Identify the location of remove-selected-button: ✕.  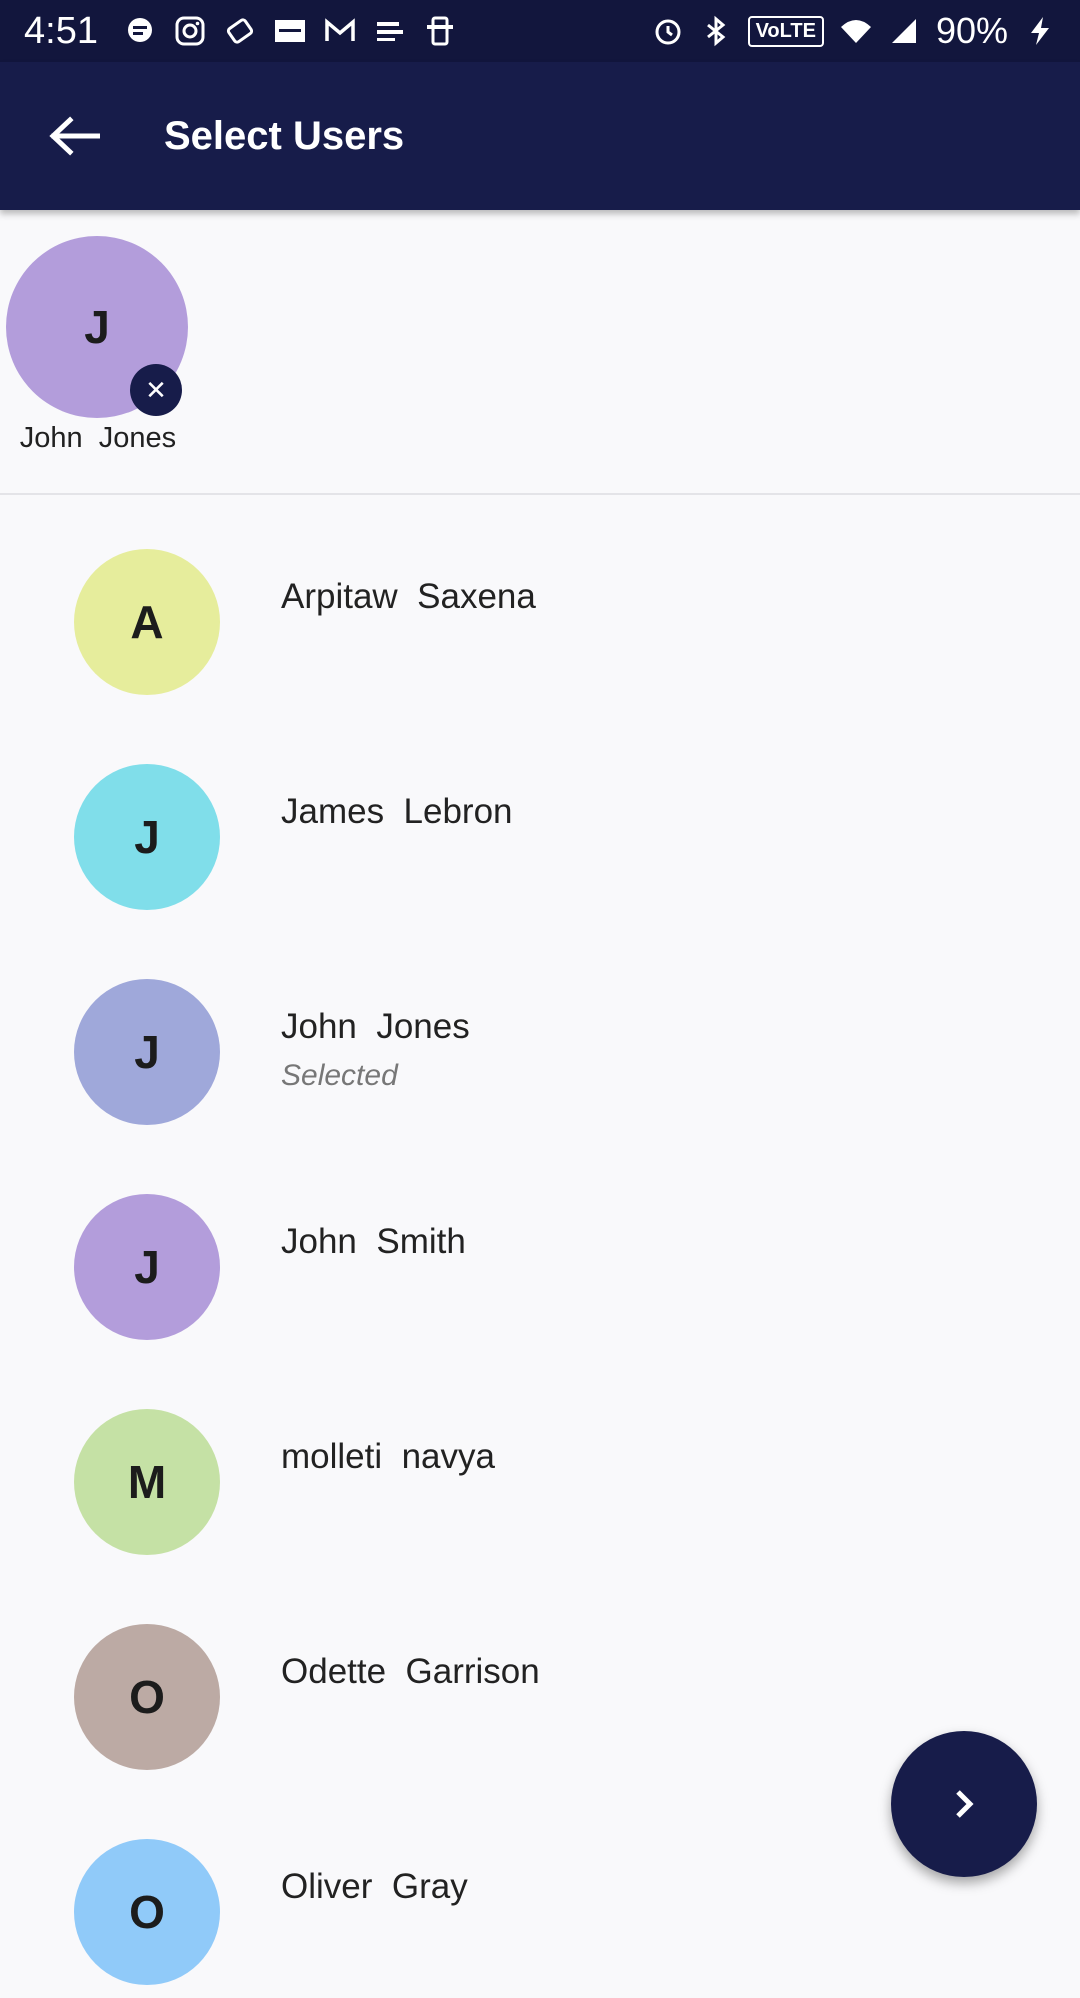
(156, 390).